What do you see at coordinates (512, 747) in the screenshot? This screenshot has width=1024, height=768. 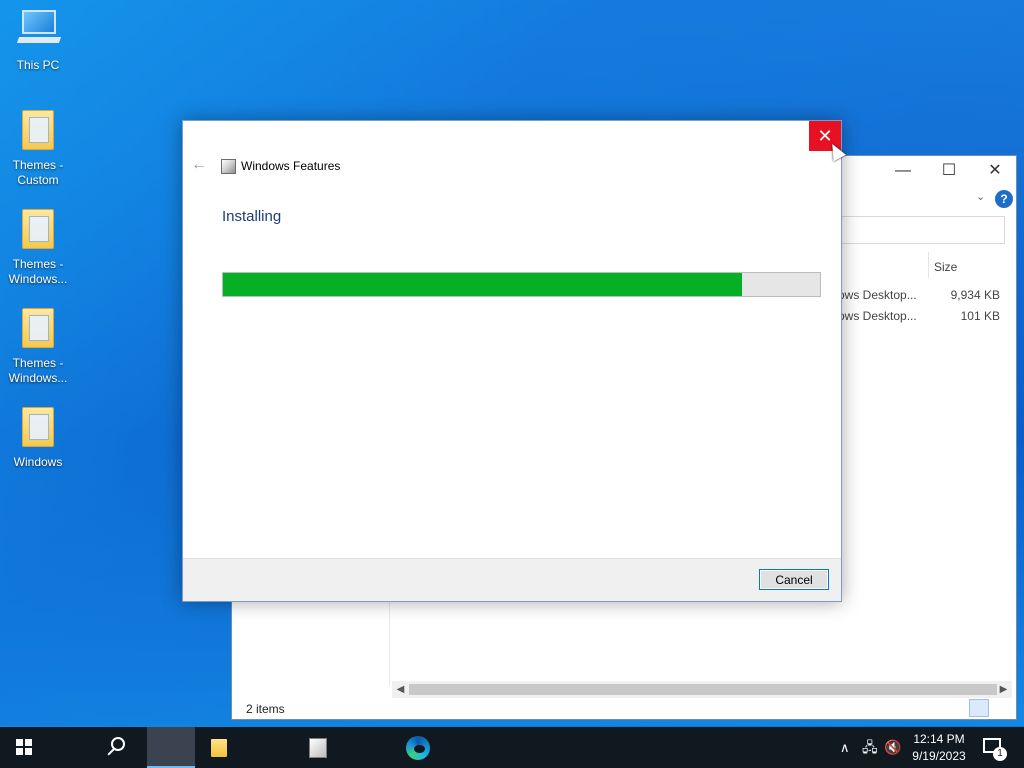 I see `taskbar: ∧ 🖧 🔇 12:14 PM 9/19/2023 1` at bounding box center [512, 747].